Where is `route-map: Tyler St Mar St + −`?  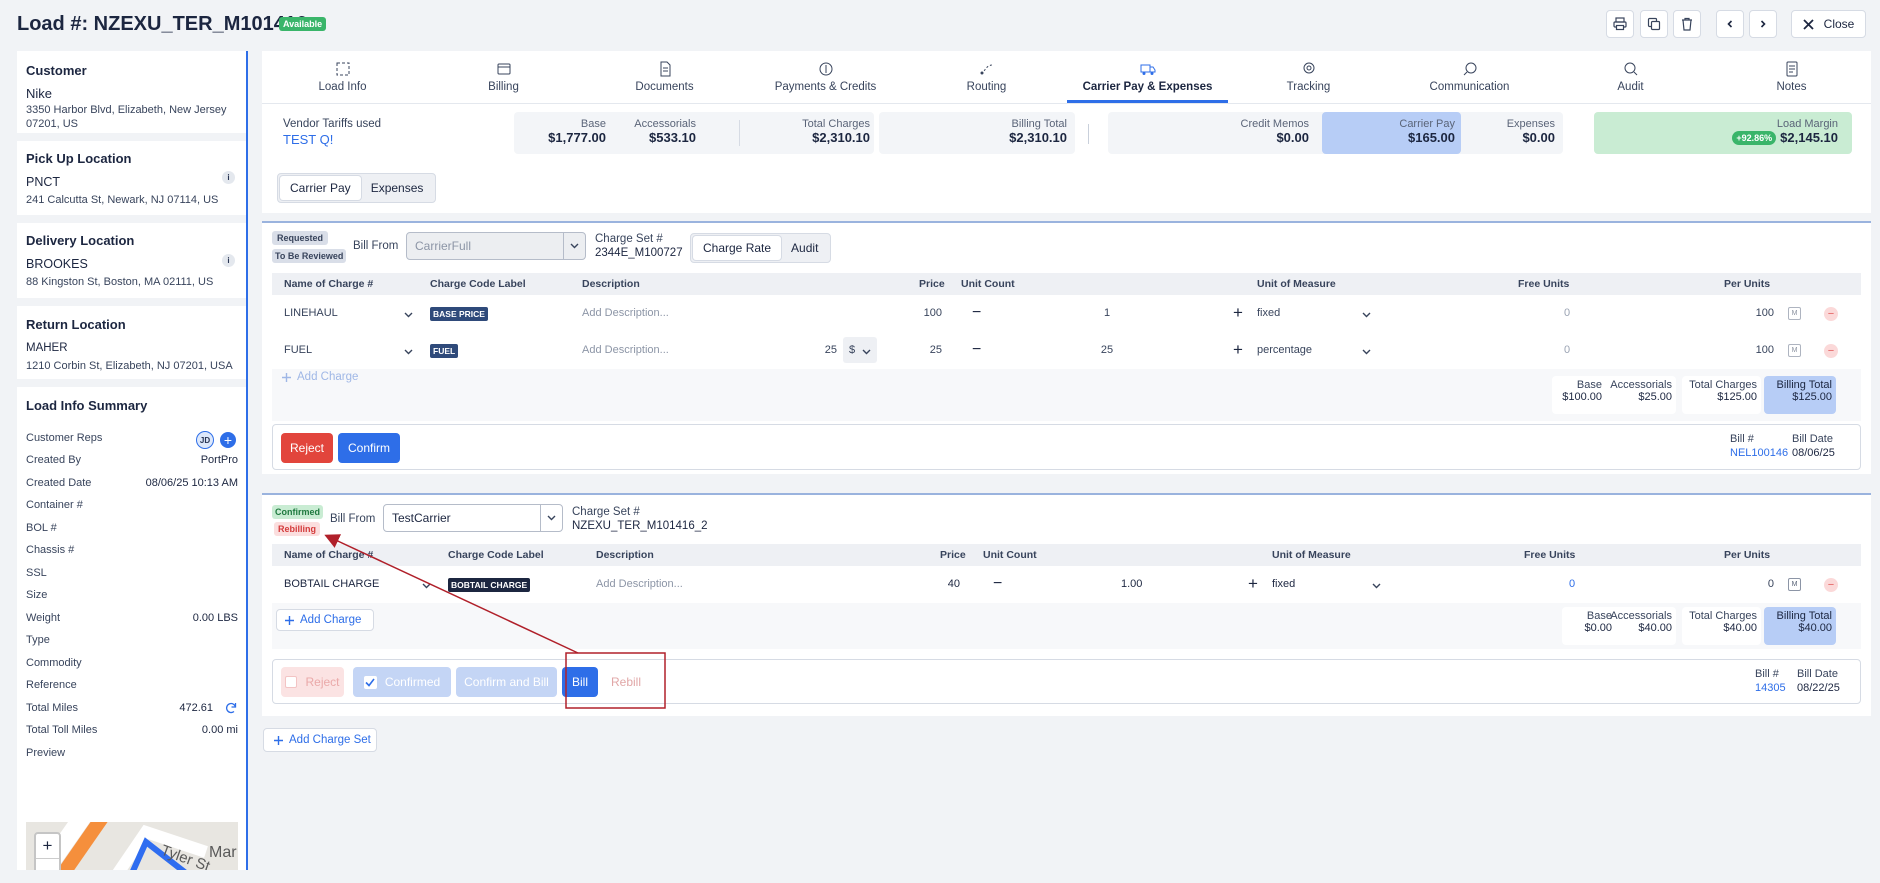 route-map: Tyler St Mar St + − is located at coordinates (132, 846).